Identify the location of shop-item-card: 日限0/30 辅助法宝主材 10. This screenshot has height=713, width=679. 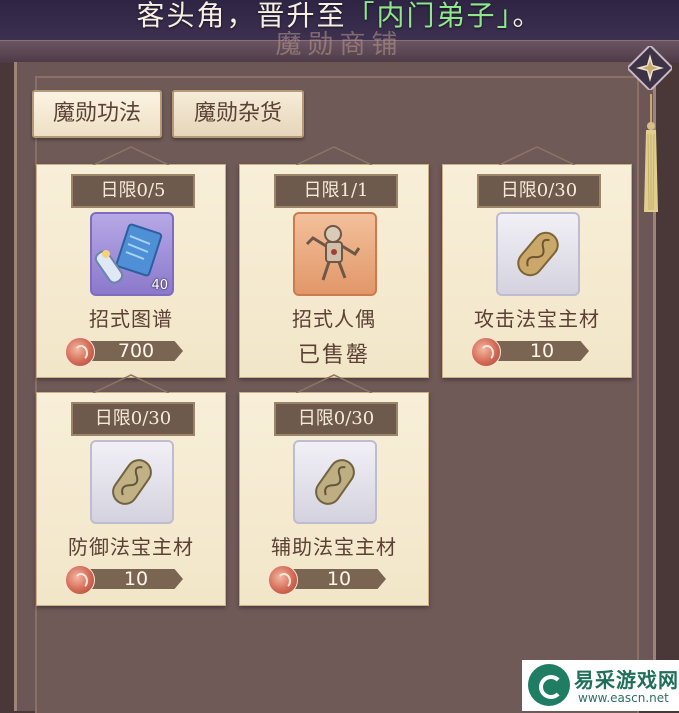
(334, 490).